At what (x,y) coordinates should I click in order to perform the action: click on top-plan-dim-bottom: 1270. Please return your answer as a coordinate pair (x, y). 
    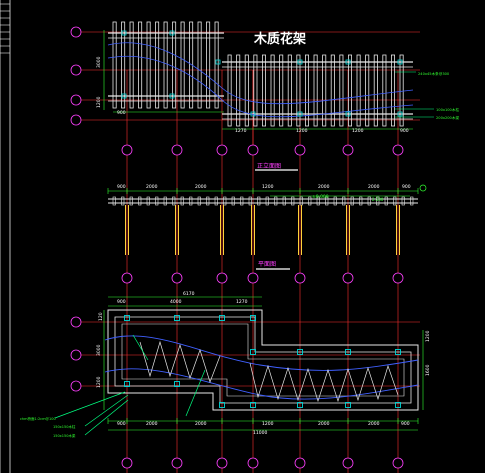
    Looking at the image, I should click on (241, 131).